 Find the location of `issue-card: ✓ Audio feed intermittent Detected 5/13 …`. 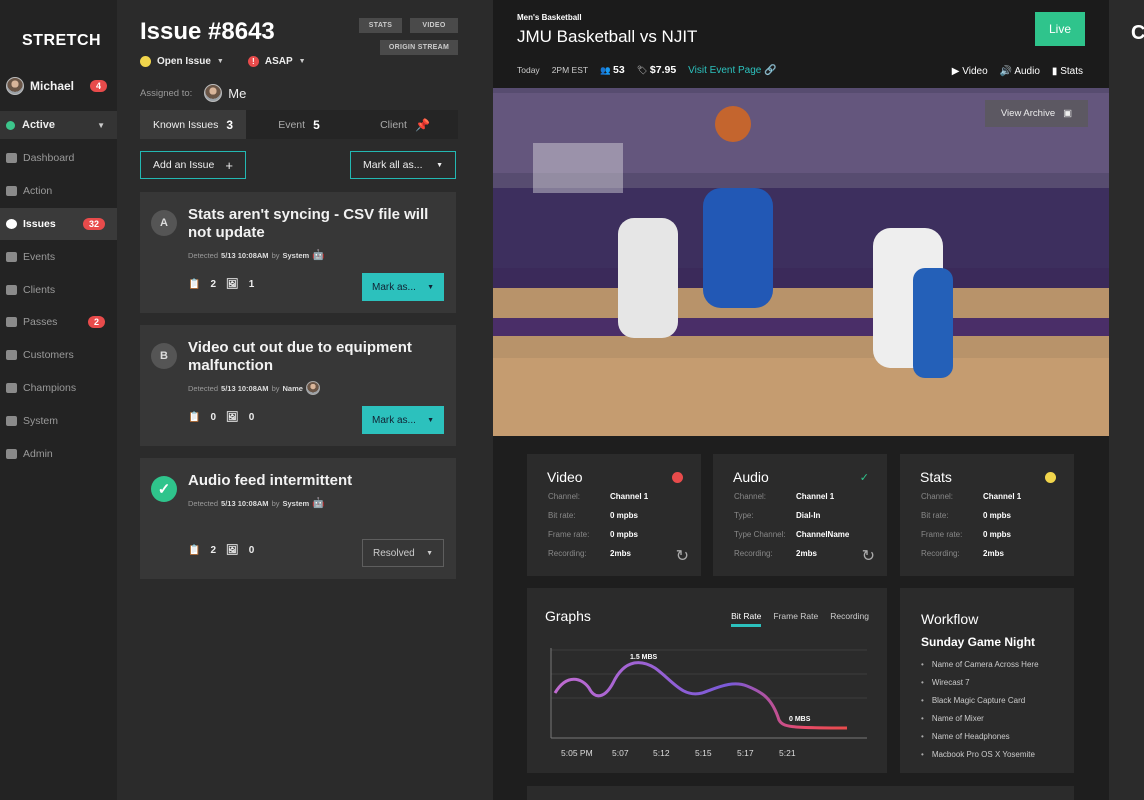

issue-card: ✓ Audio feed intermittent Detected 5/13 … is located at coordinates (298, 518).